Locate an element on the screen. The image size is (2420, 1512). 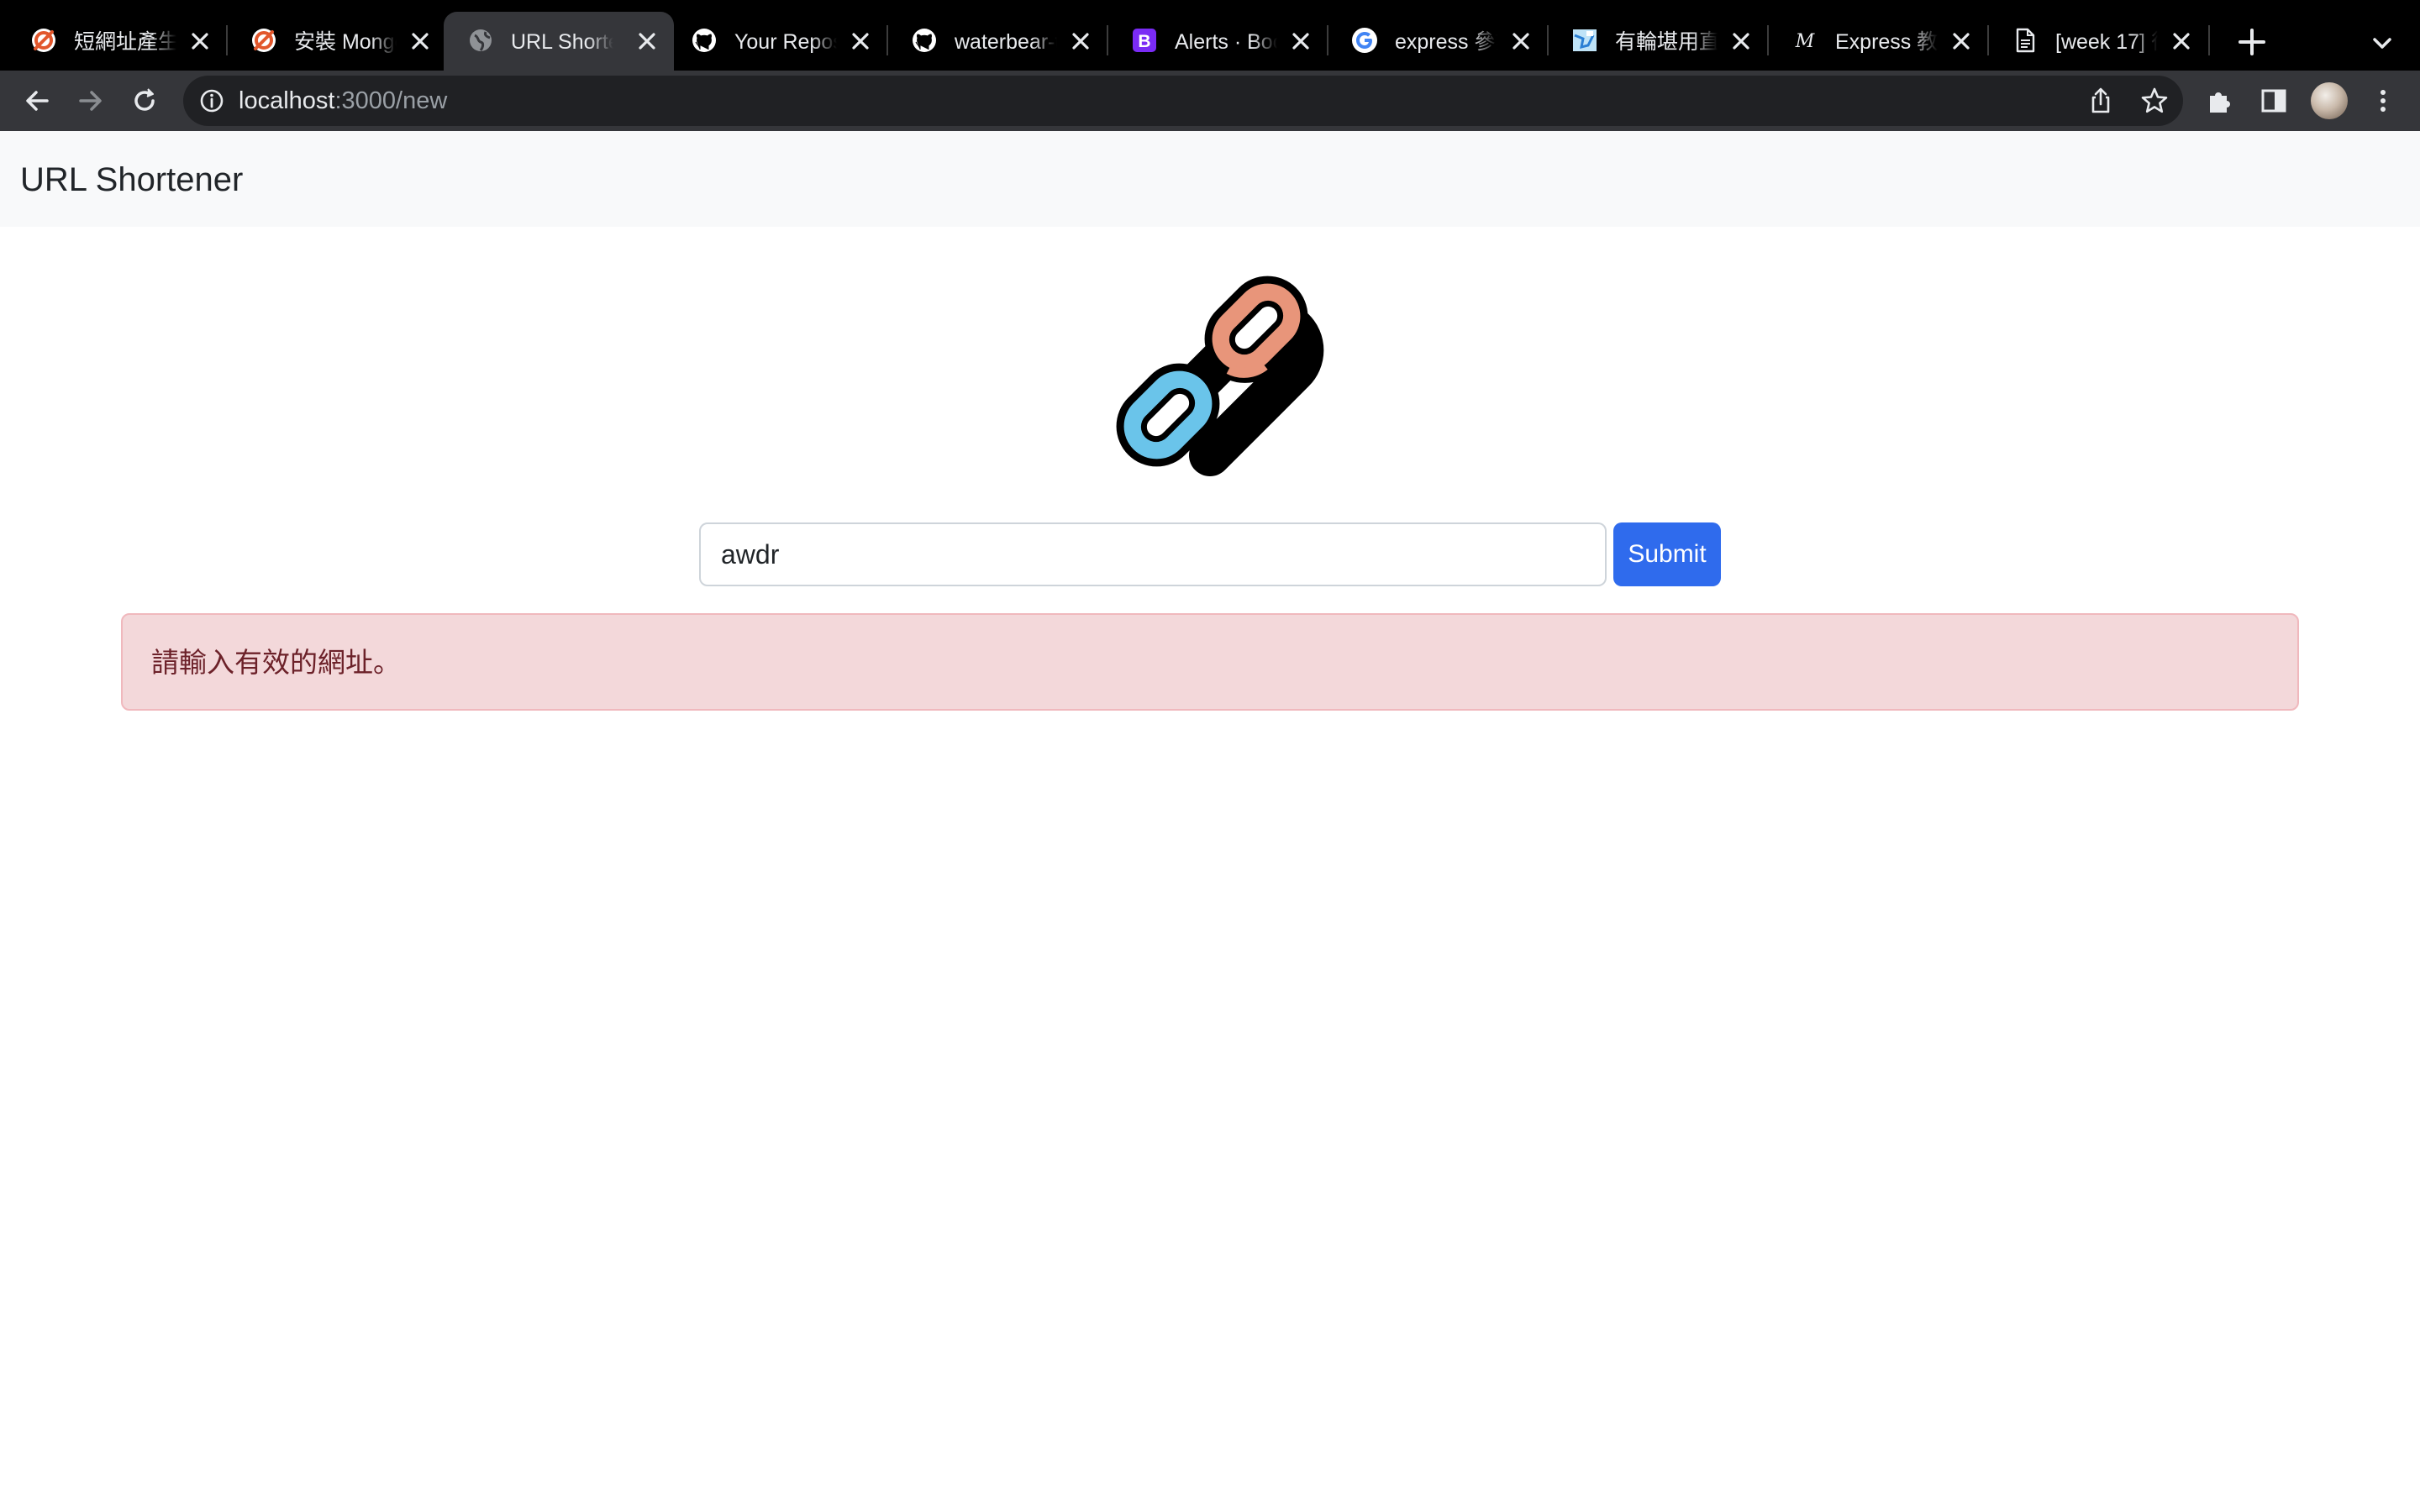
tab-title: Alerts · Bootstrap is located at coordinates (1226, 42).